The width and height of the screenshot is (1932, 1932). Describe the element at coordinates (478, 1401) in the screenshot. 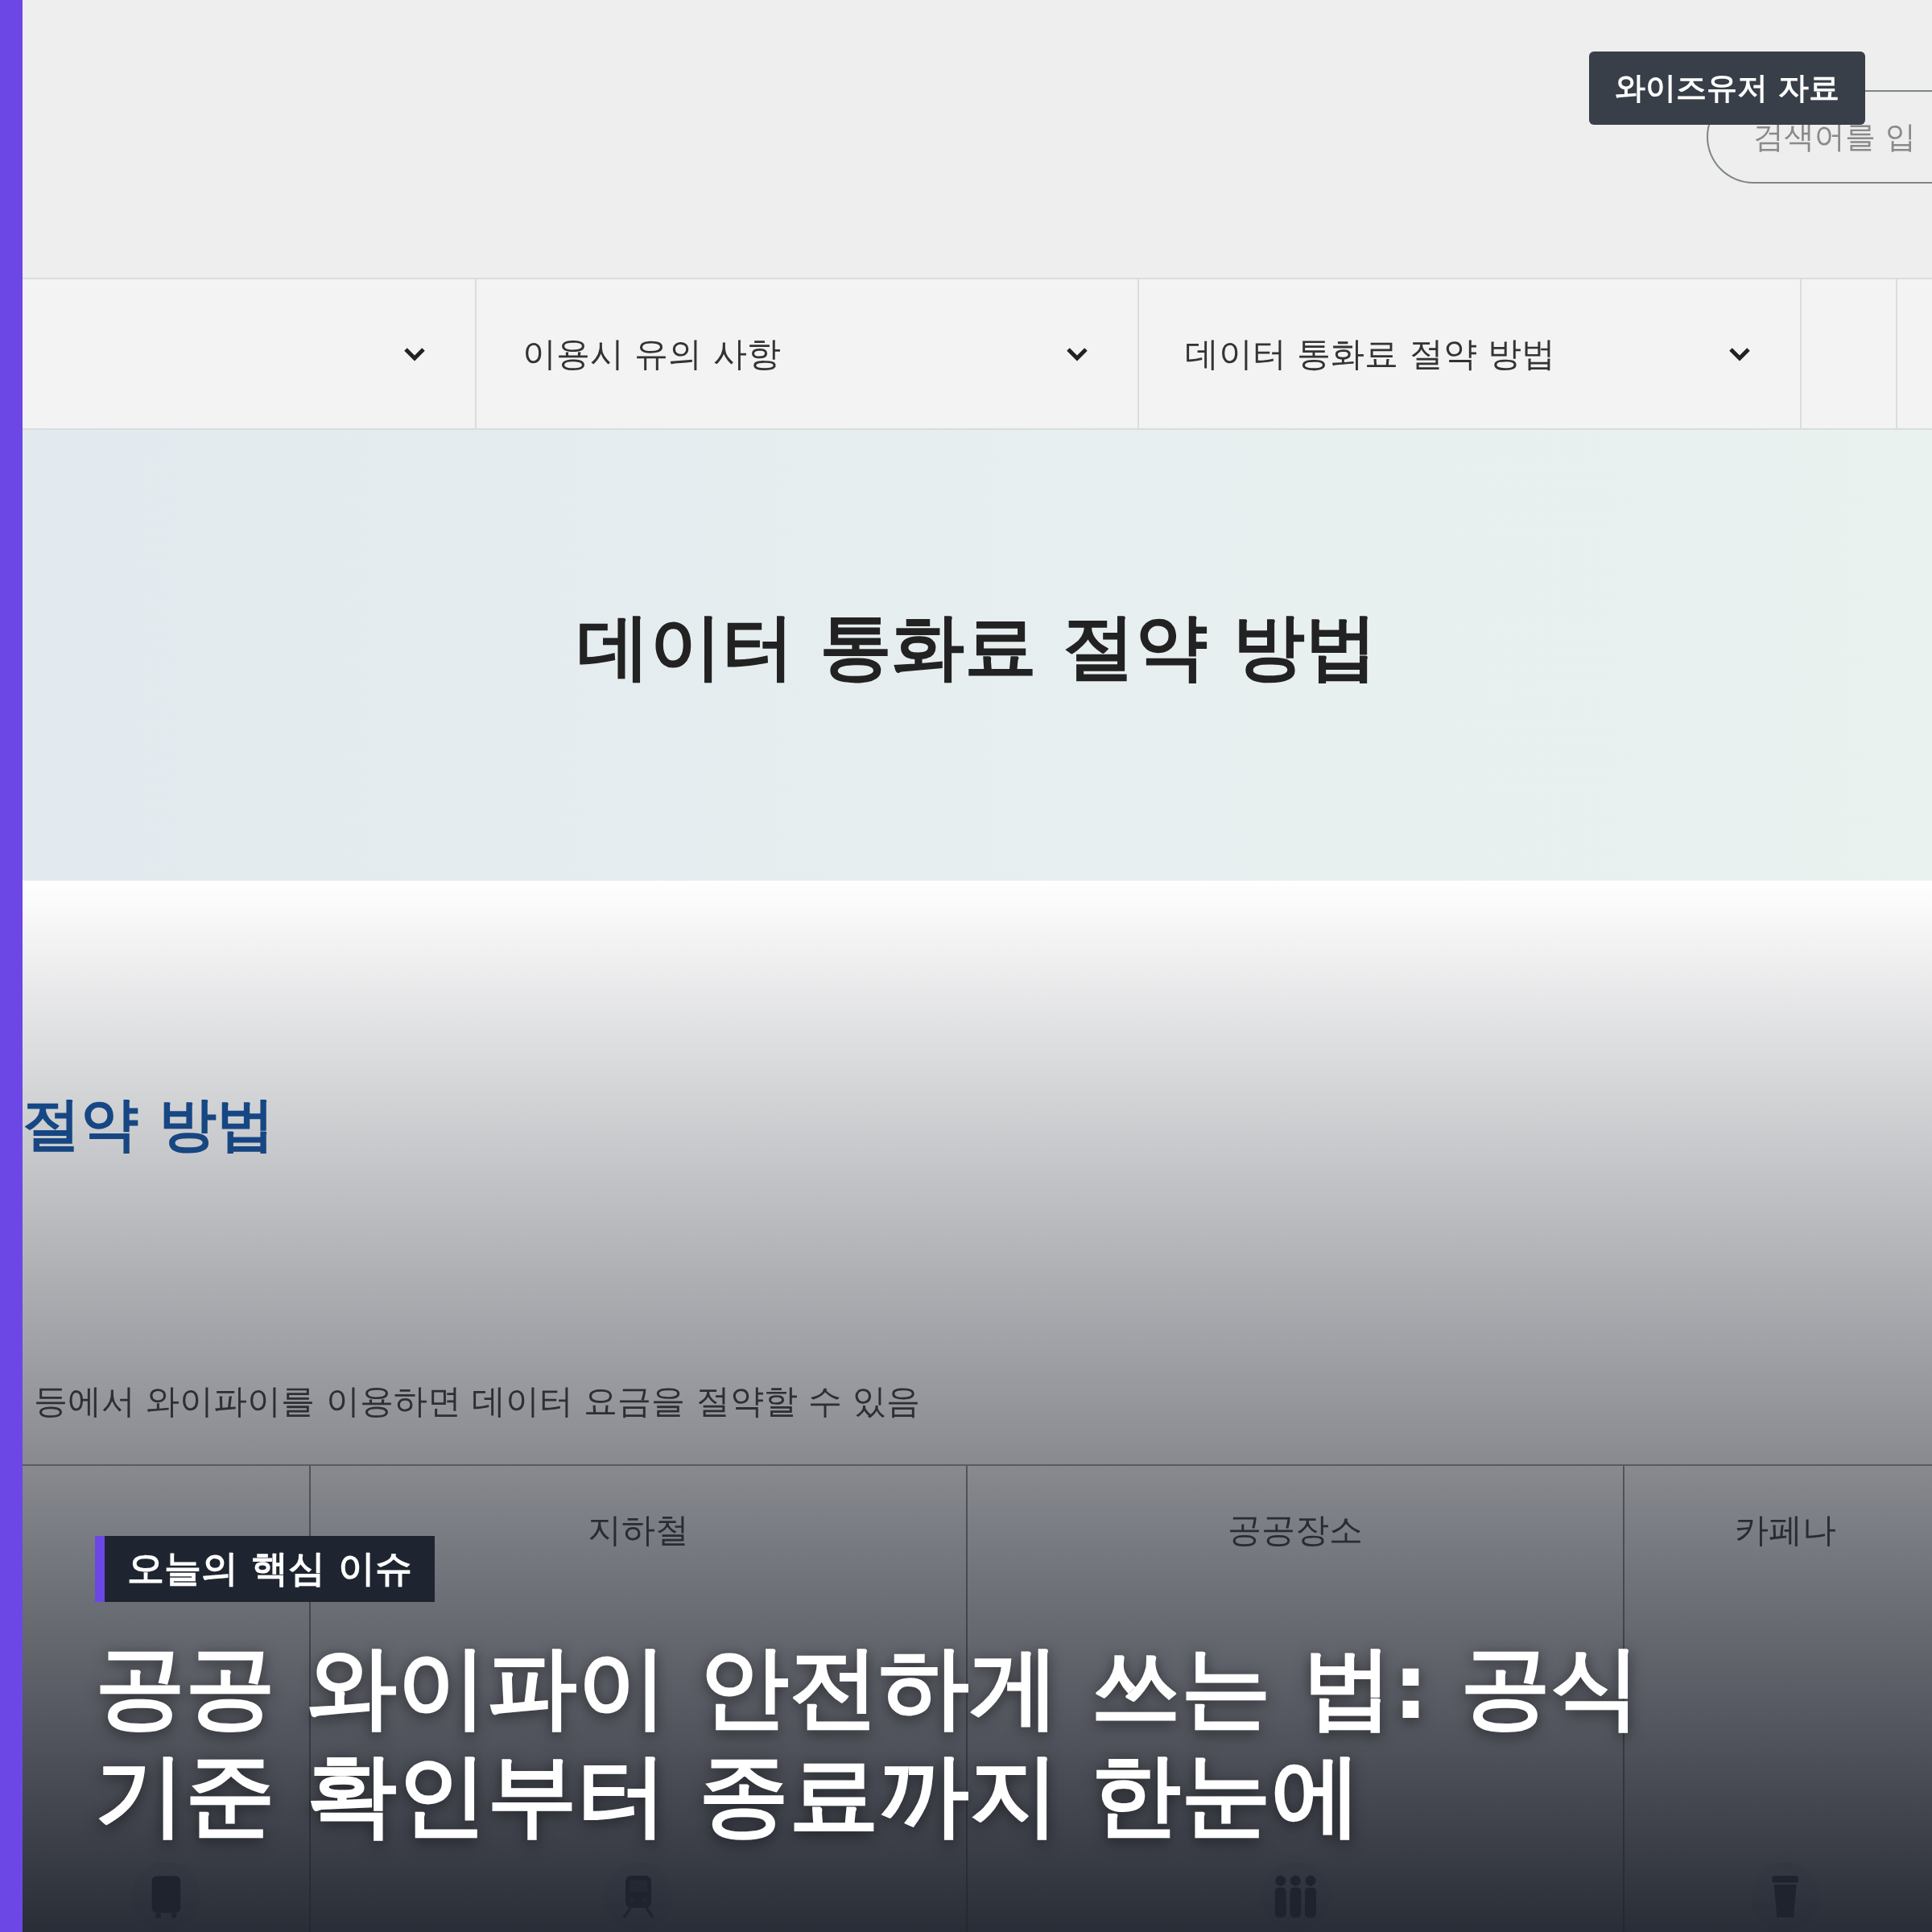

I see `section-description: 등에서 와이파이를 이용하면 데이터 요금을 절약할 수 있음` at that location.